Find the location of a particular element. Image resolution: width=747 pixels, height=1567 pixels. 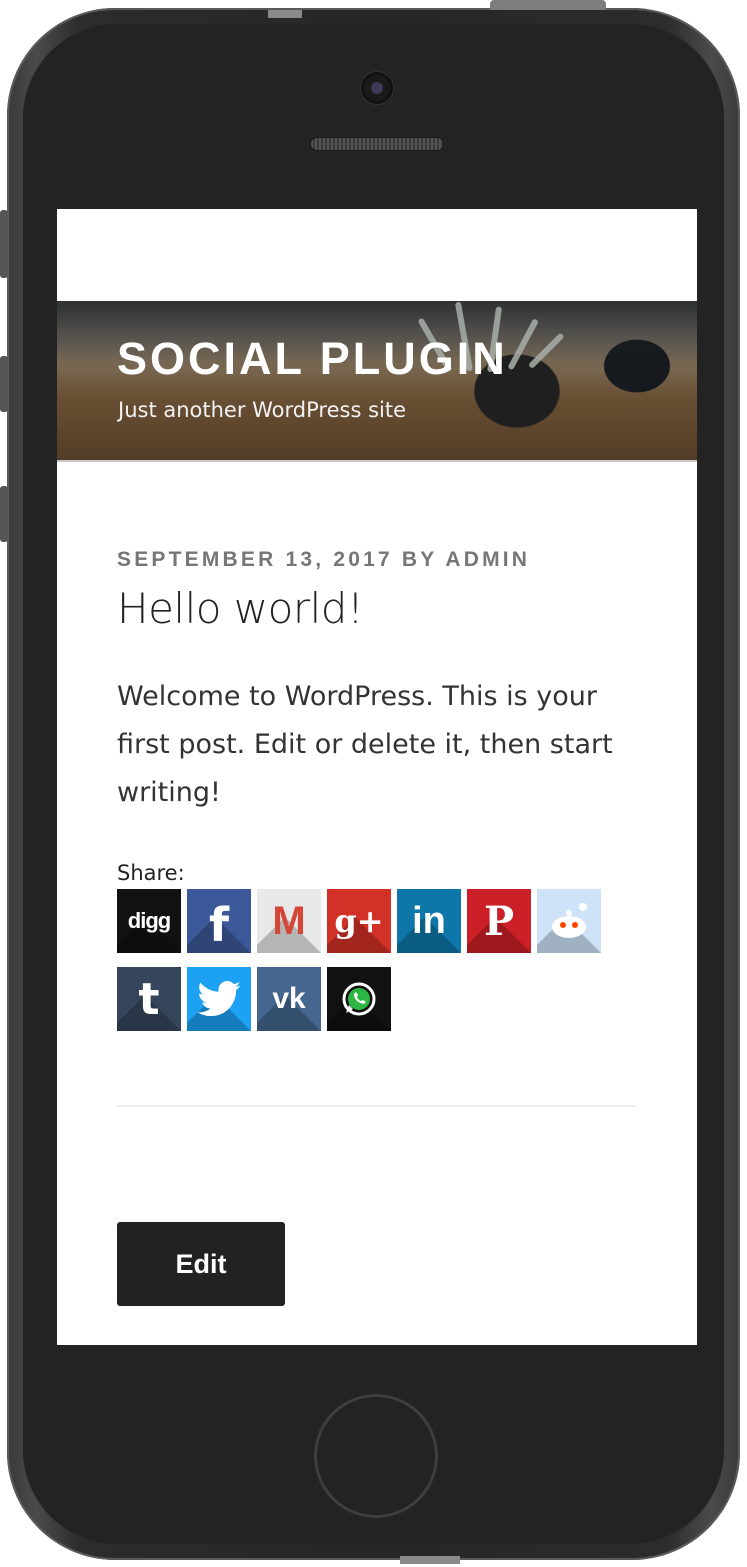

tumblr-glyph: t is located at coordinates (149, 999).